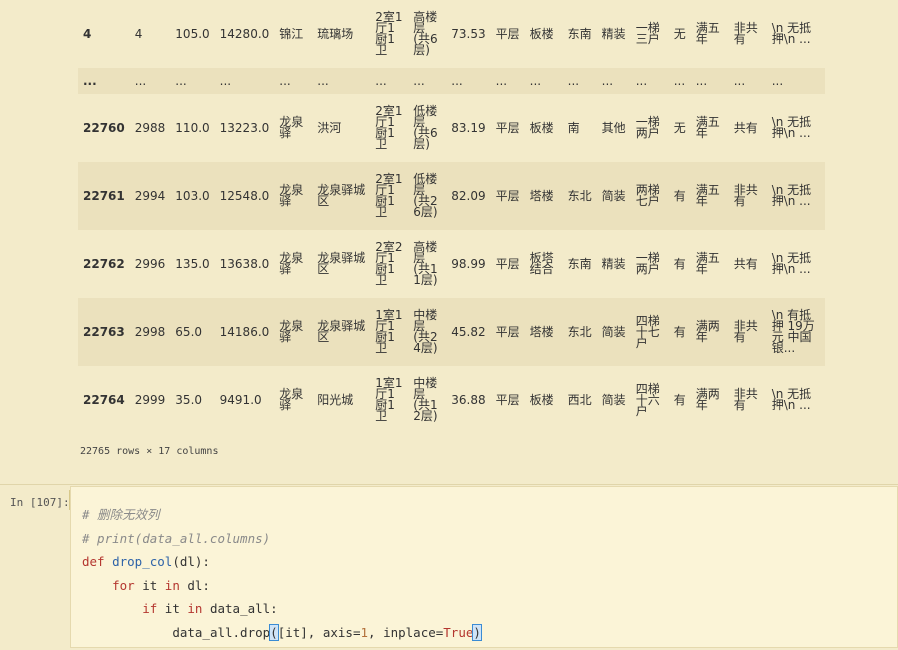 The height and width of the screenshot is (650, 898). I want to click on input-prompt: In [107]:, so click(40, 502).